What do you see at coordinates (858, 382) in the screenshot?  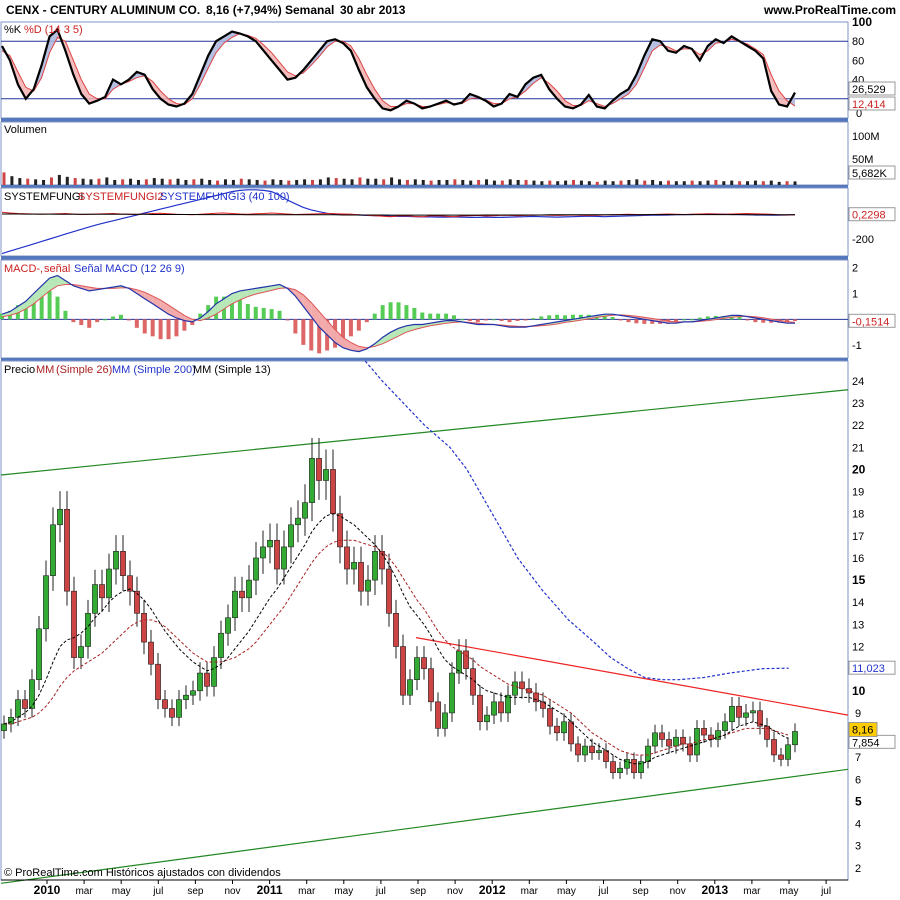 I see `price-tick: 24` at bounding box center [858, 382].